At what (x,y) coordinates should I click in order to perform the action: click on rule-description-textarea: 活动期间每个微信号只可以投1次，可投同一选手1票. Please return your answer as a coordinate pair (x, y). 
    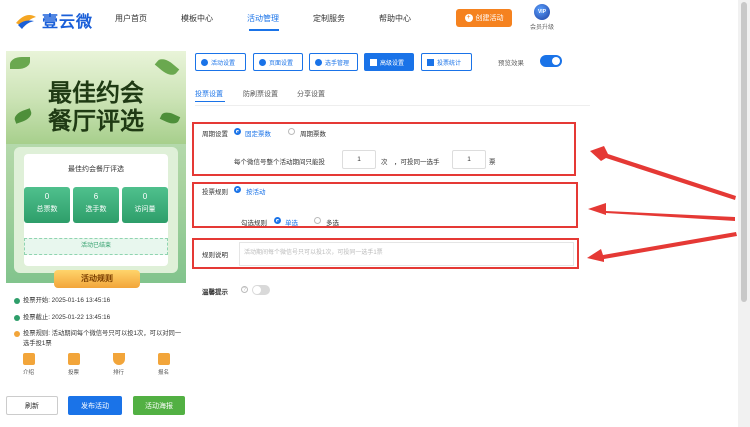
    Looking at the image, I should click on (406, 254).